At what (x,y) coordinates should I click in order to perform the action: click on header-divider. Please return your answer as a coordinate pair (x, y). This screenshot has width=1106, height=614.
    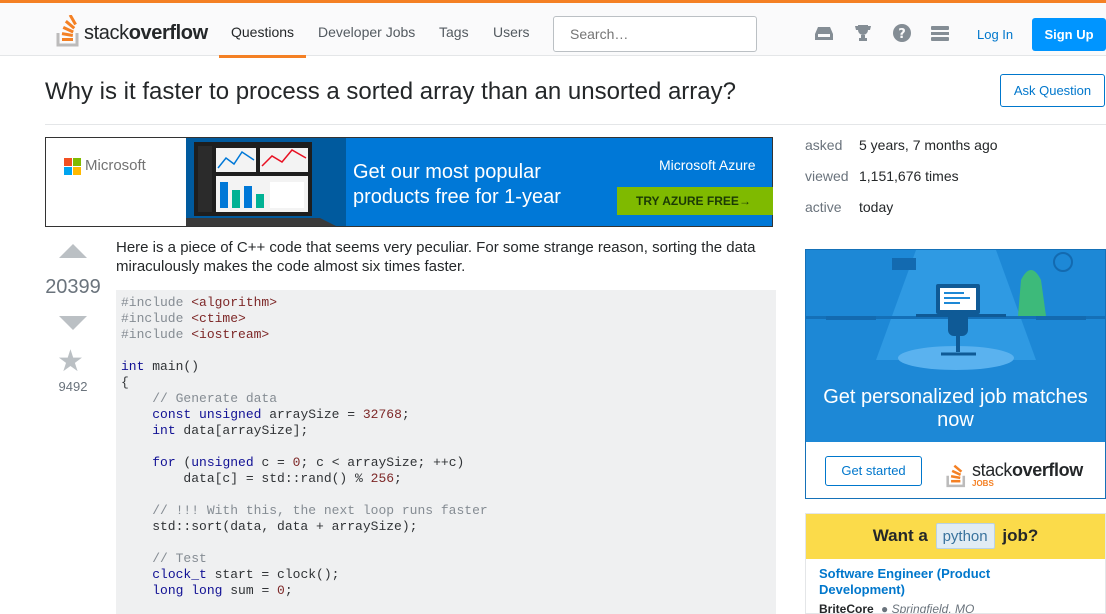
    Looking at the image, I should click on (575, 124).